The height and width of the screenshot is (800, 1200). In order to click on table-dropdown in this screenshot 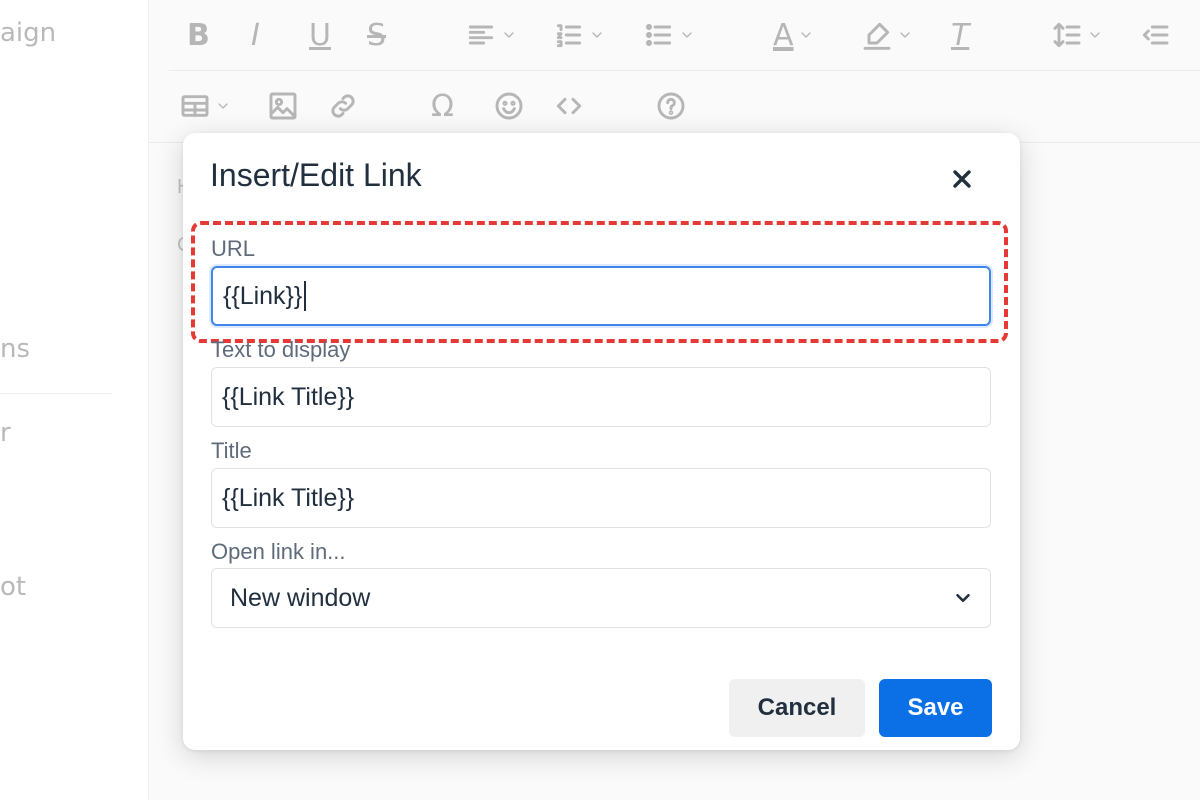, I will do `click(205, 106)`.